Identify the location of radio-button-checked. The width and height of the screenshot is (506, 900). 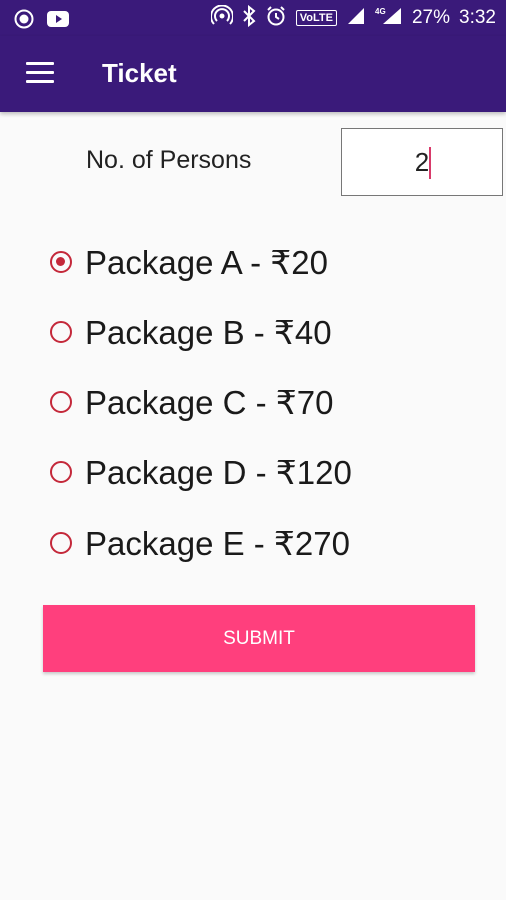
(61, 262).